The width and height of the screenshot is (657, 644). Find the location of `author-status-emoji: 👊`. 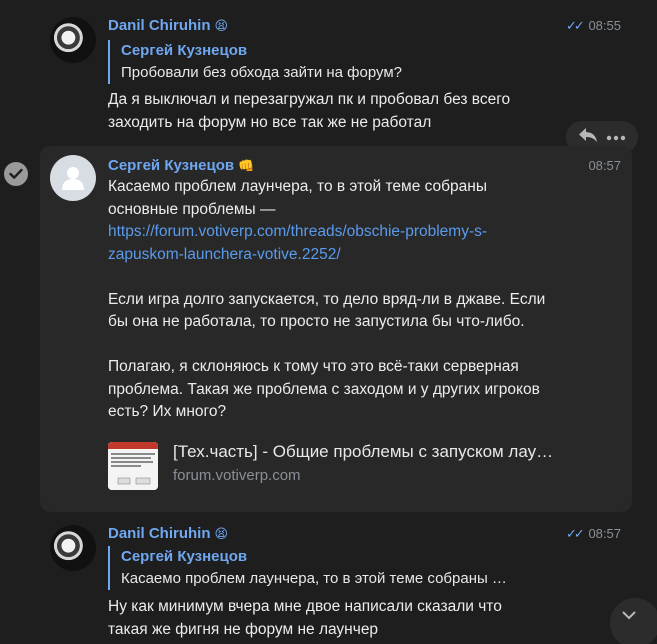

author-status-emoji: 👊 is located at coordinates (246, 165).